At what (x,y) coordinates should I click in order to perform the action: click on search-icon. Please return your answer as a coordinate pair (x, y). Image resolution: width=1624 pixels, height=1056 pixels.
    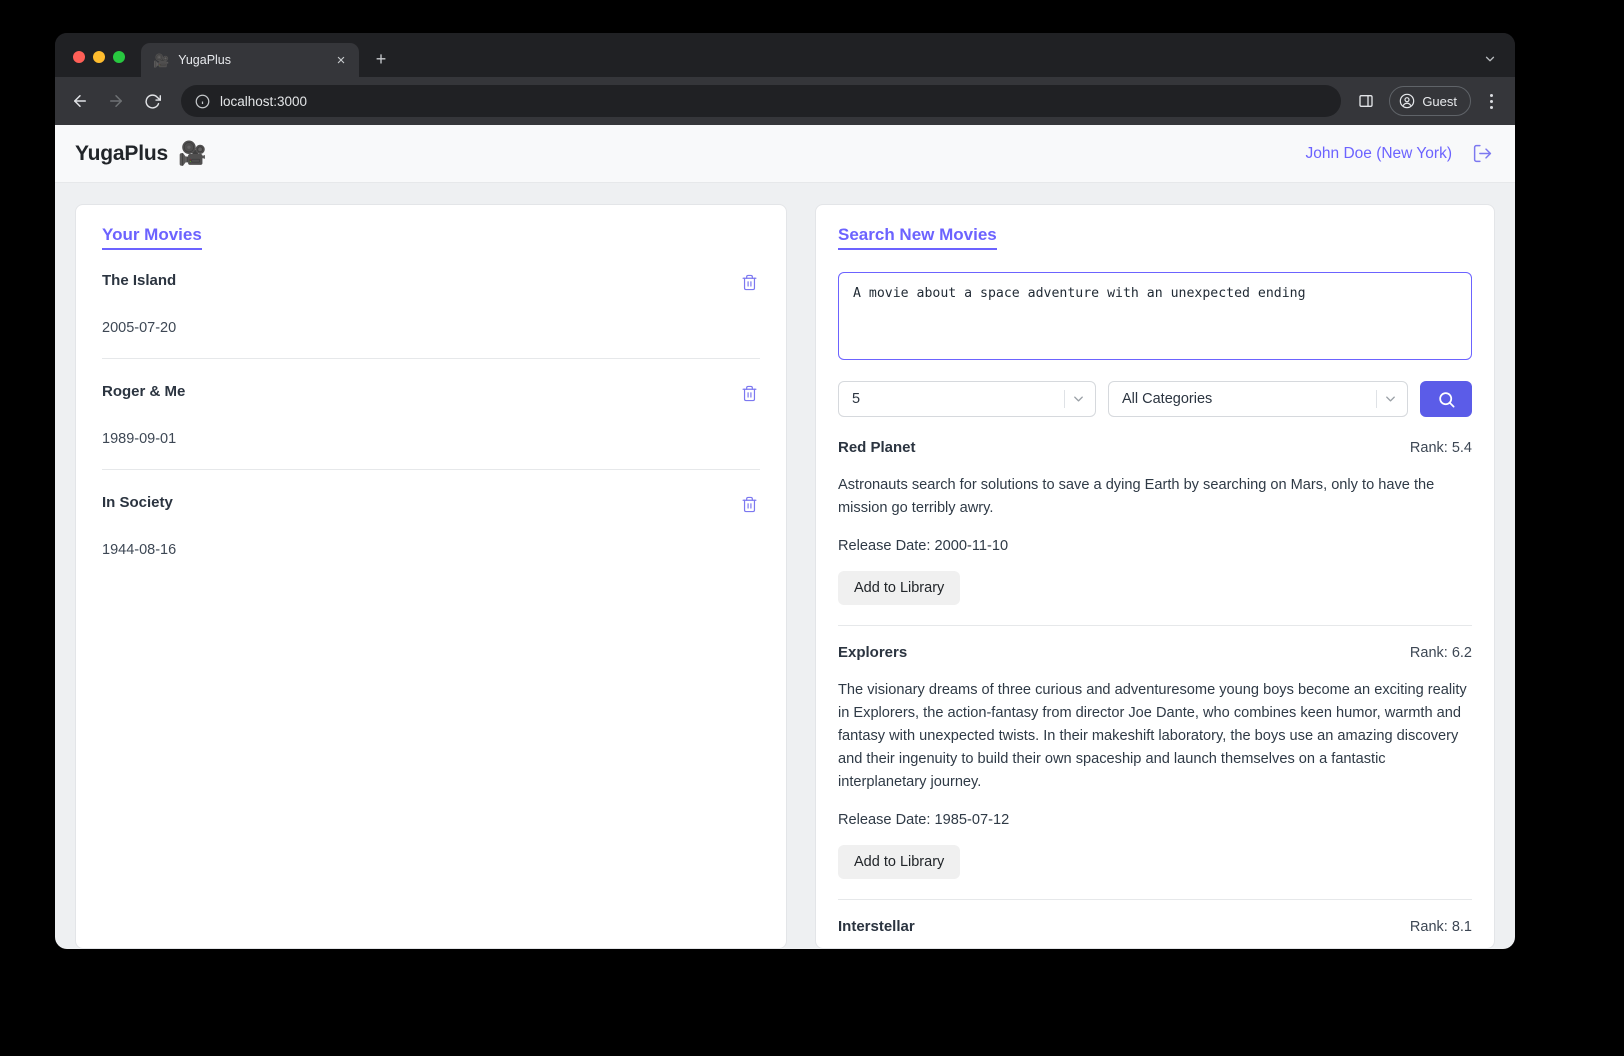
    Looking at the image, I should click on (1446, 399).